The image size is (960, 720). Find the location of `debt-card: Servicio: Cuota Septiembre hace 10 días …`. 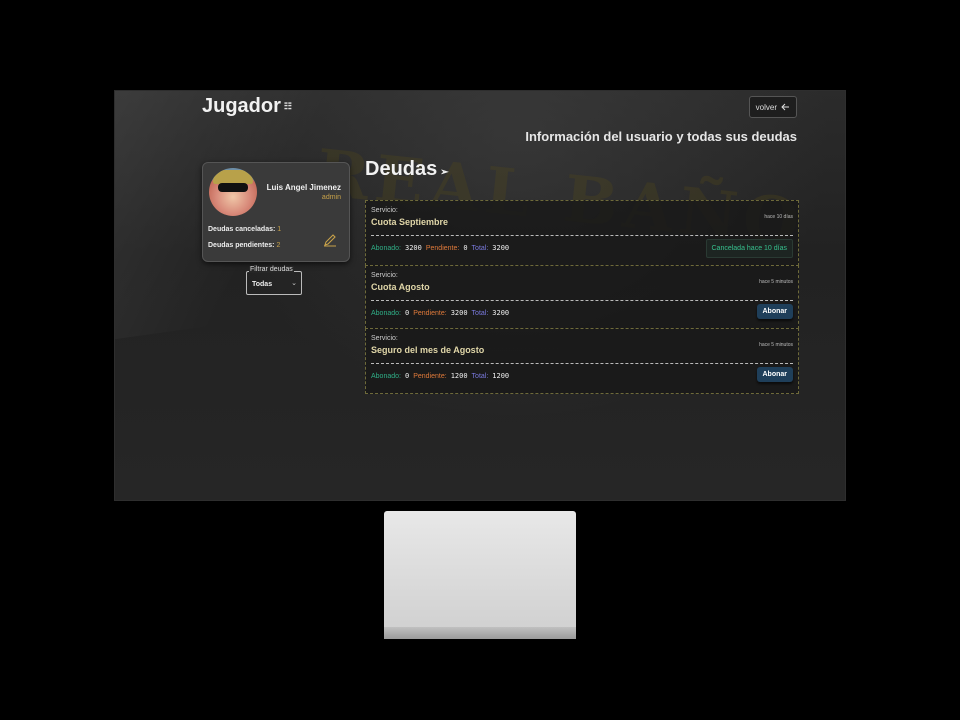

debt-card: Servicio: Cuota Septiembre hace 10 días … is located at coordinates (582, 233).